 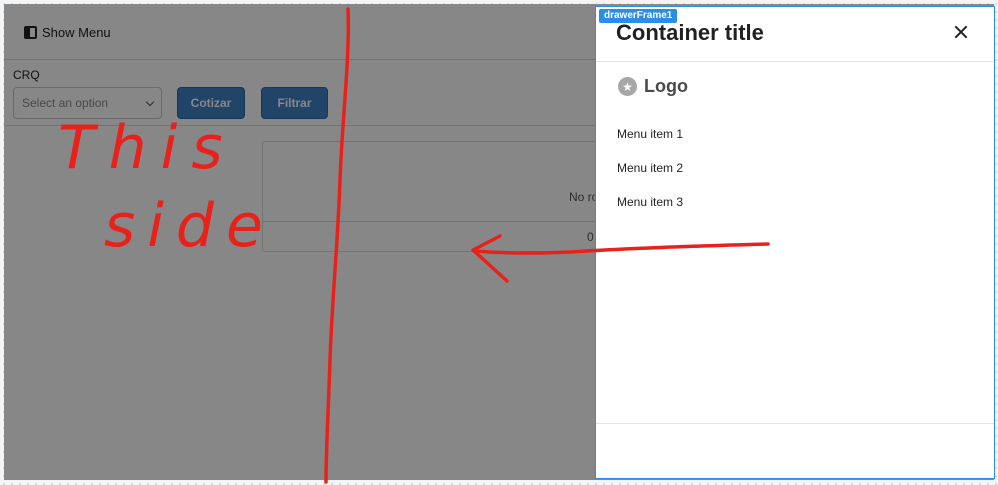 I want to click on drawer-logo: ★ Logo, so click(x=653, y=86).